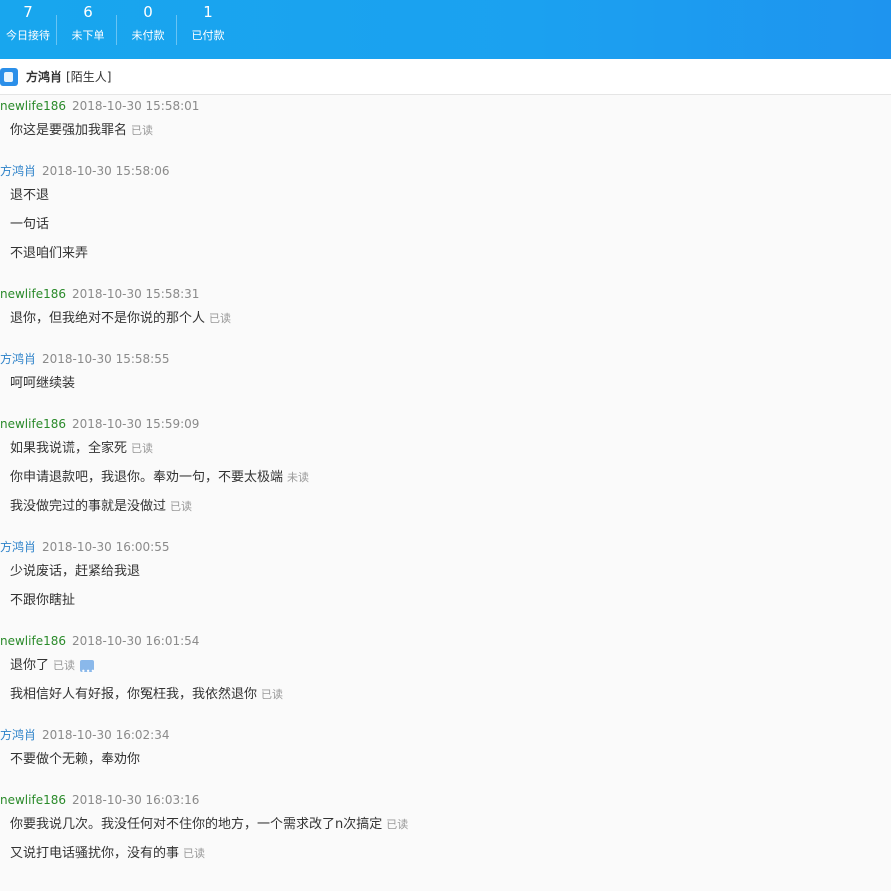  What do you see at coordinates (88, 35) in the screenshot?
I see `stat-label: 未下单` at bounding box center [88, 35].